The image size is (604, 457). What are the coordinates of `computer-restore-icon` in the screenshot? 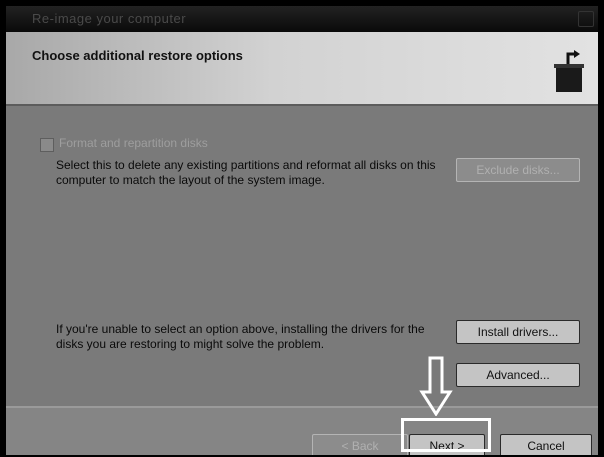 It's located at (569, 71).